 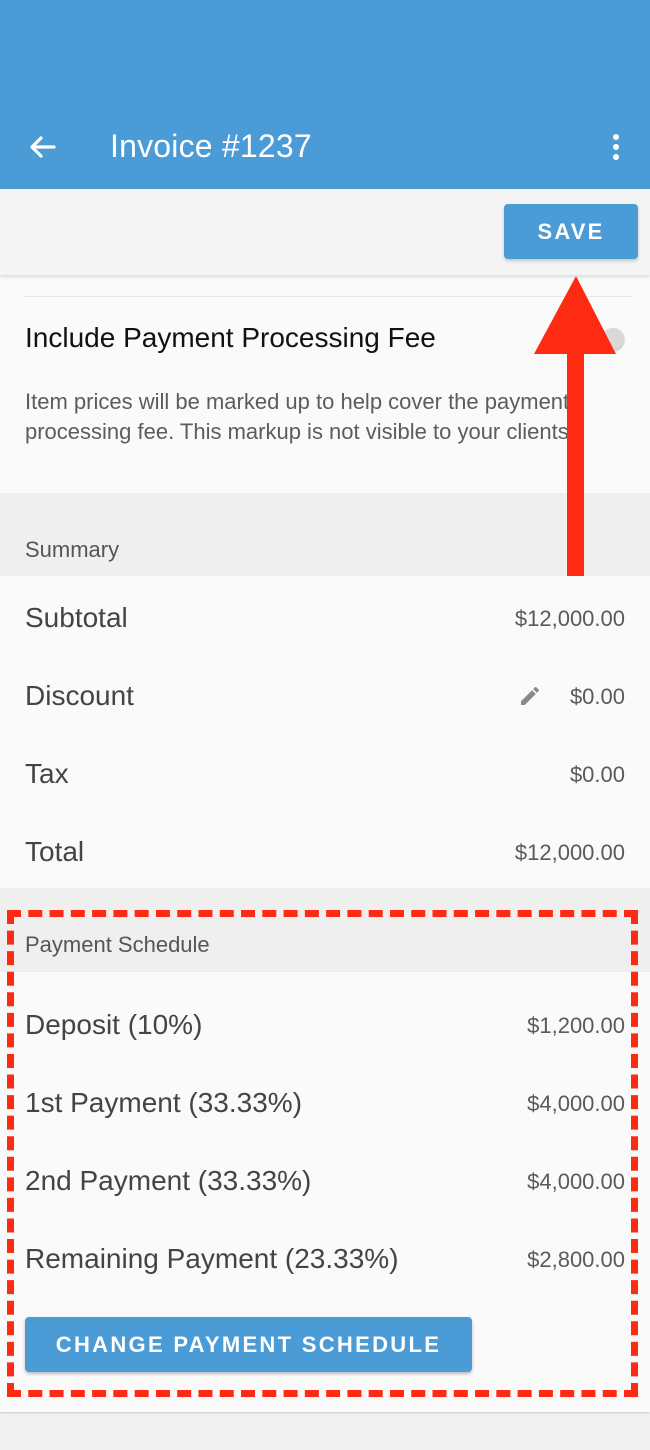 I want to click on payment-fee-toggle, so click(x=604, y=339).